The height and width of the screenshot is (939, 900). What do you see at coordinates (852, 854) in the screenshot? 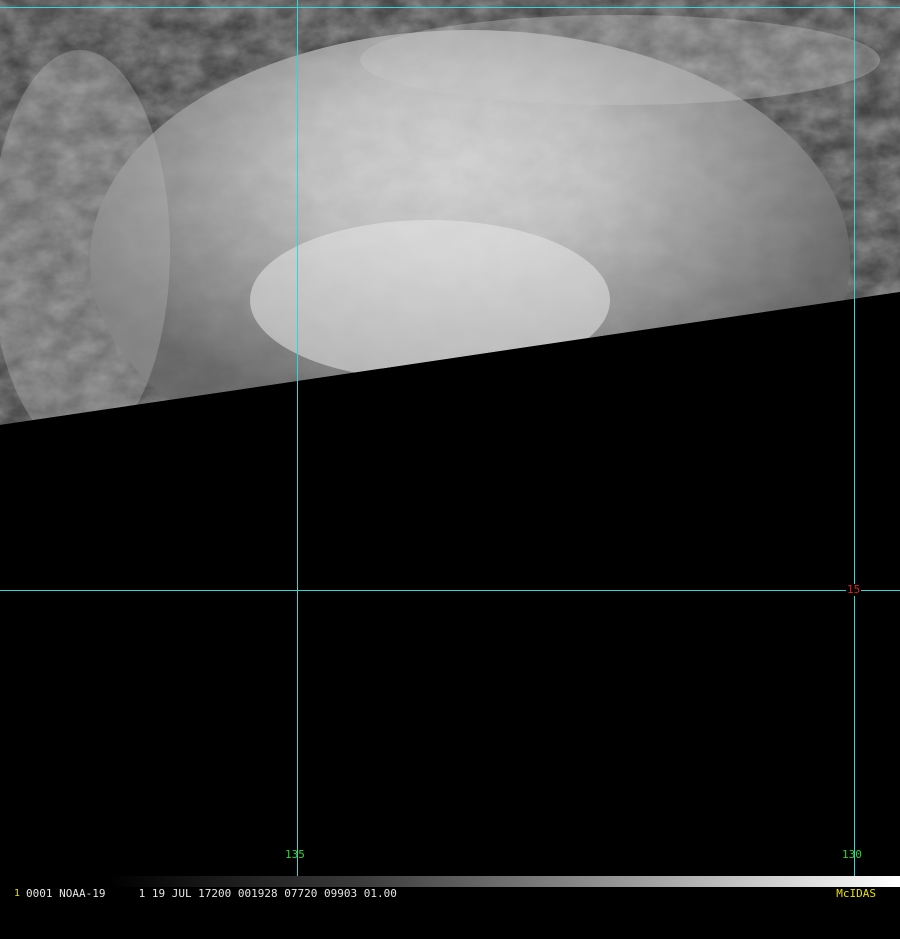
I see `longitude-label-130: 130` at bounding box center [852, 854].